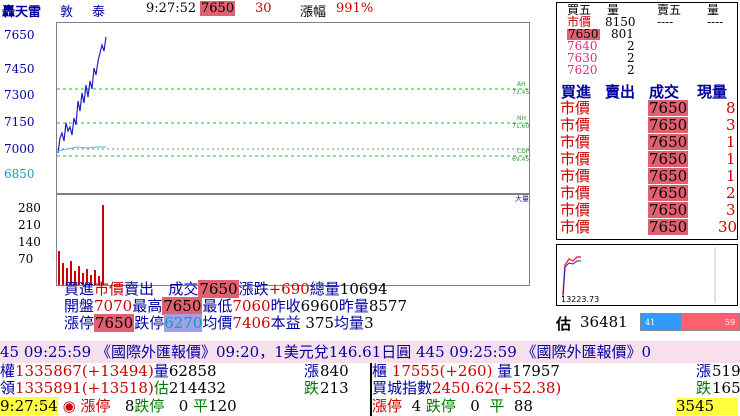 Image resolution: width=740 pixels, height=416 pixels. I want to click on mkt-row: 漲停 4 跌停 0 平 88, so click(452, 406).